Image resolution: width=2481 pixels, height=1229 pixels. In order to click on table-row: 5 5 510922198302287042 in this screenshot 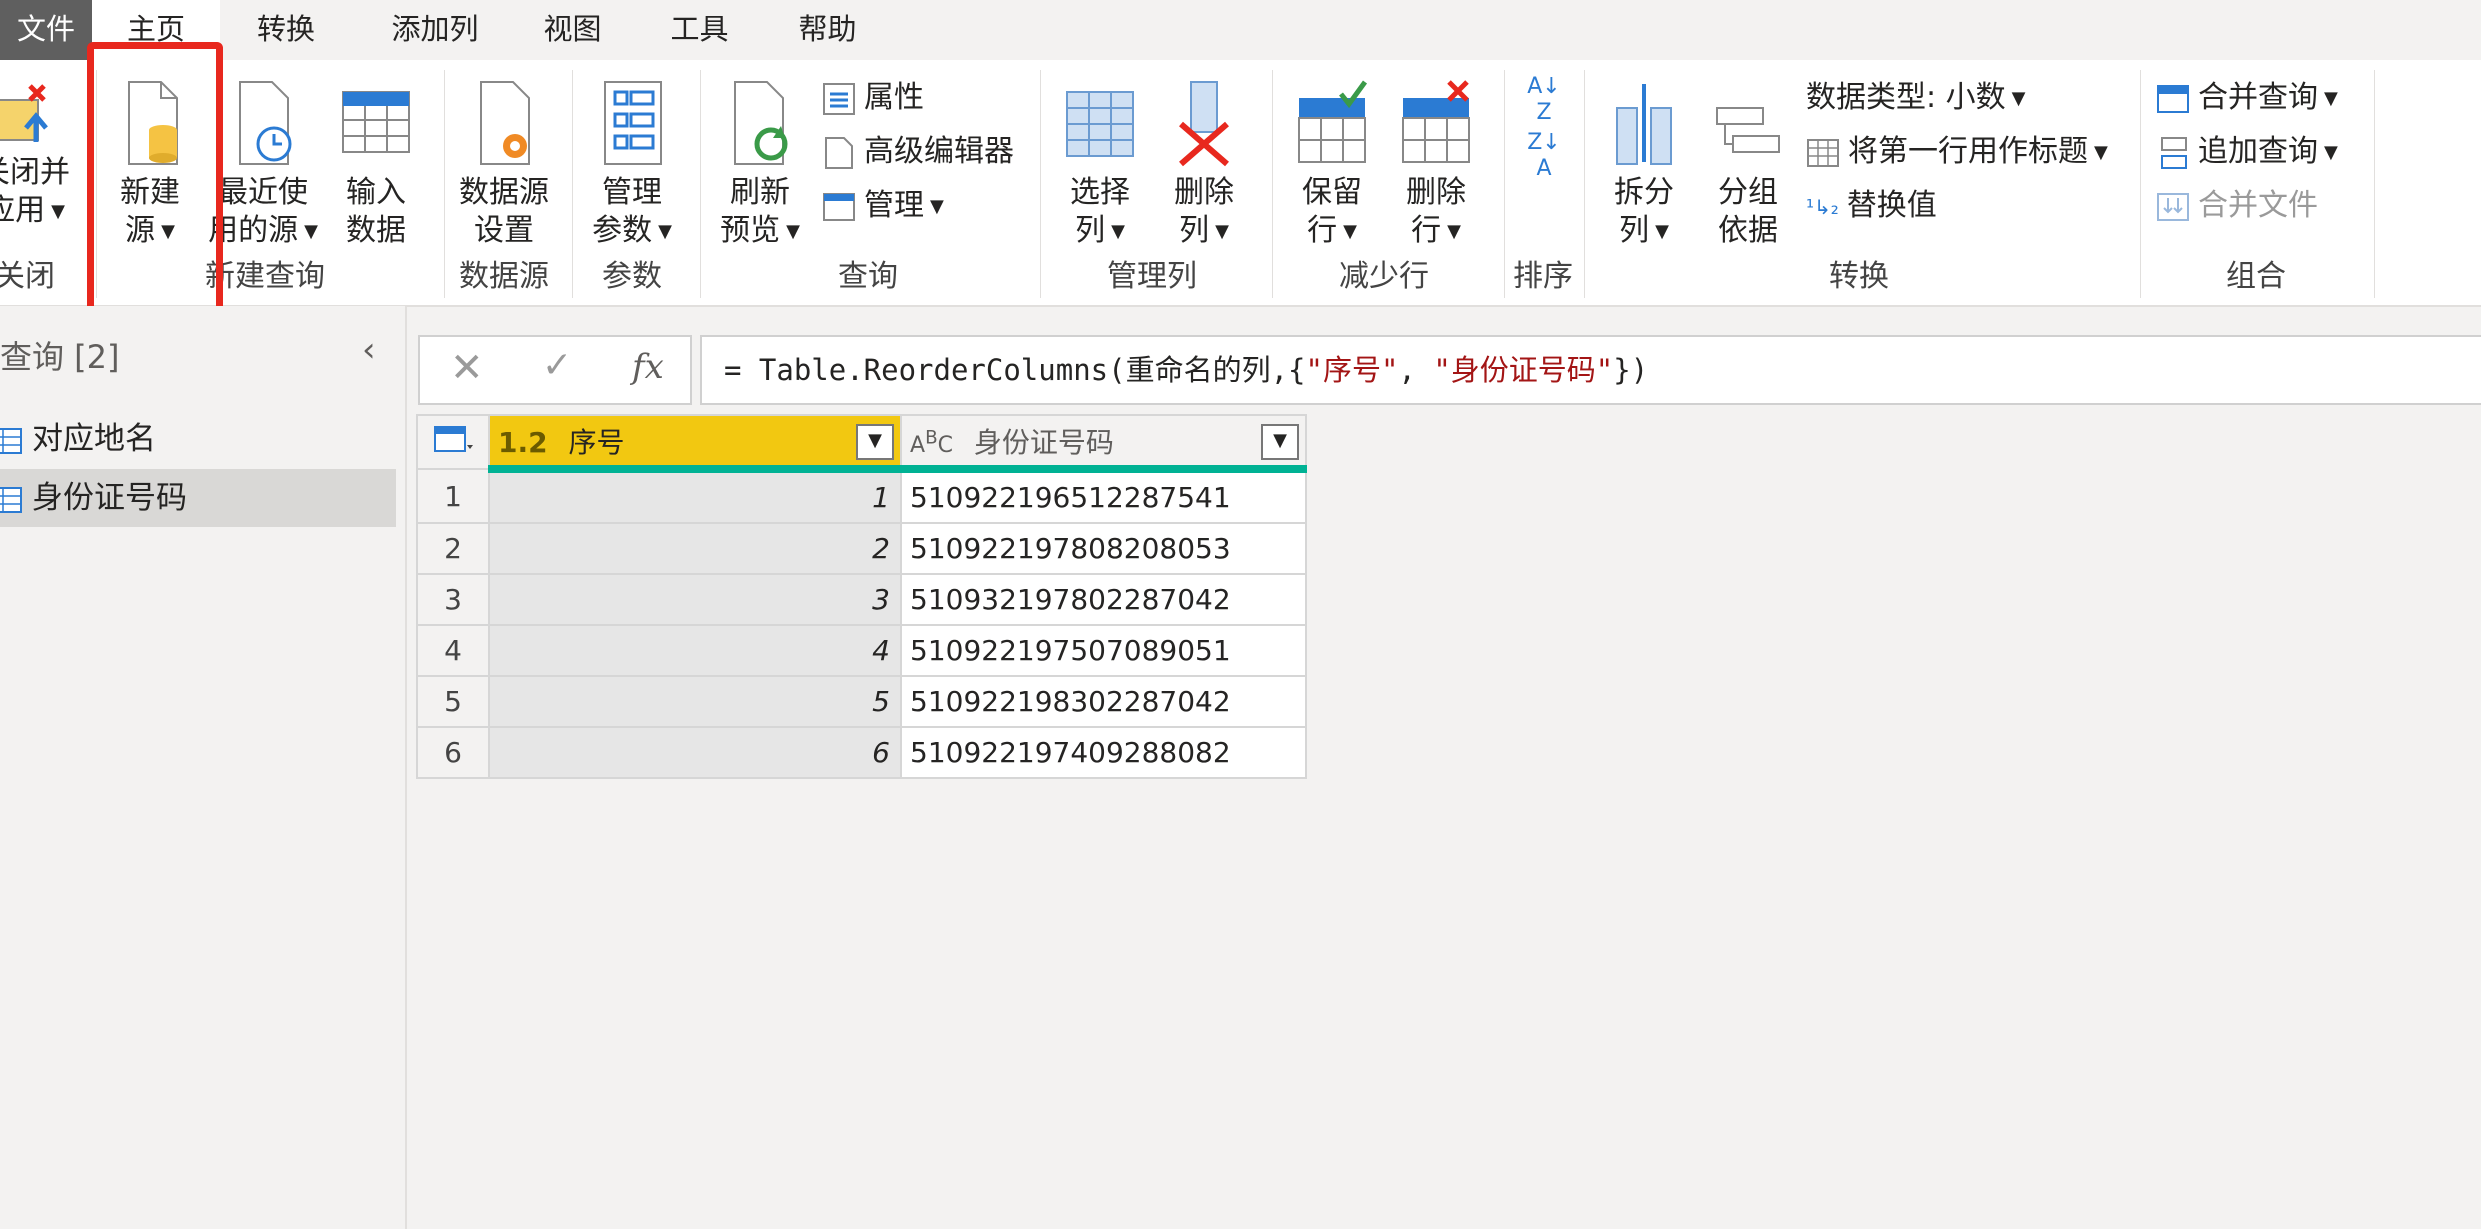, I will do `click(861, 701)`.